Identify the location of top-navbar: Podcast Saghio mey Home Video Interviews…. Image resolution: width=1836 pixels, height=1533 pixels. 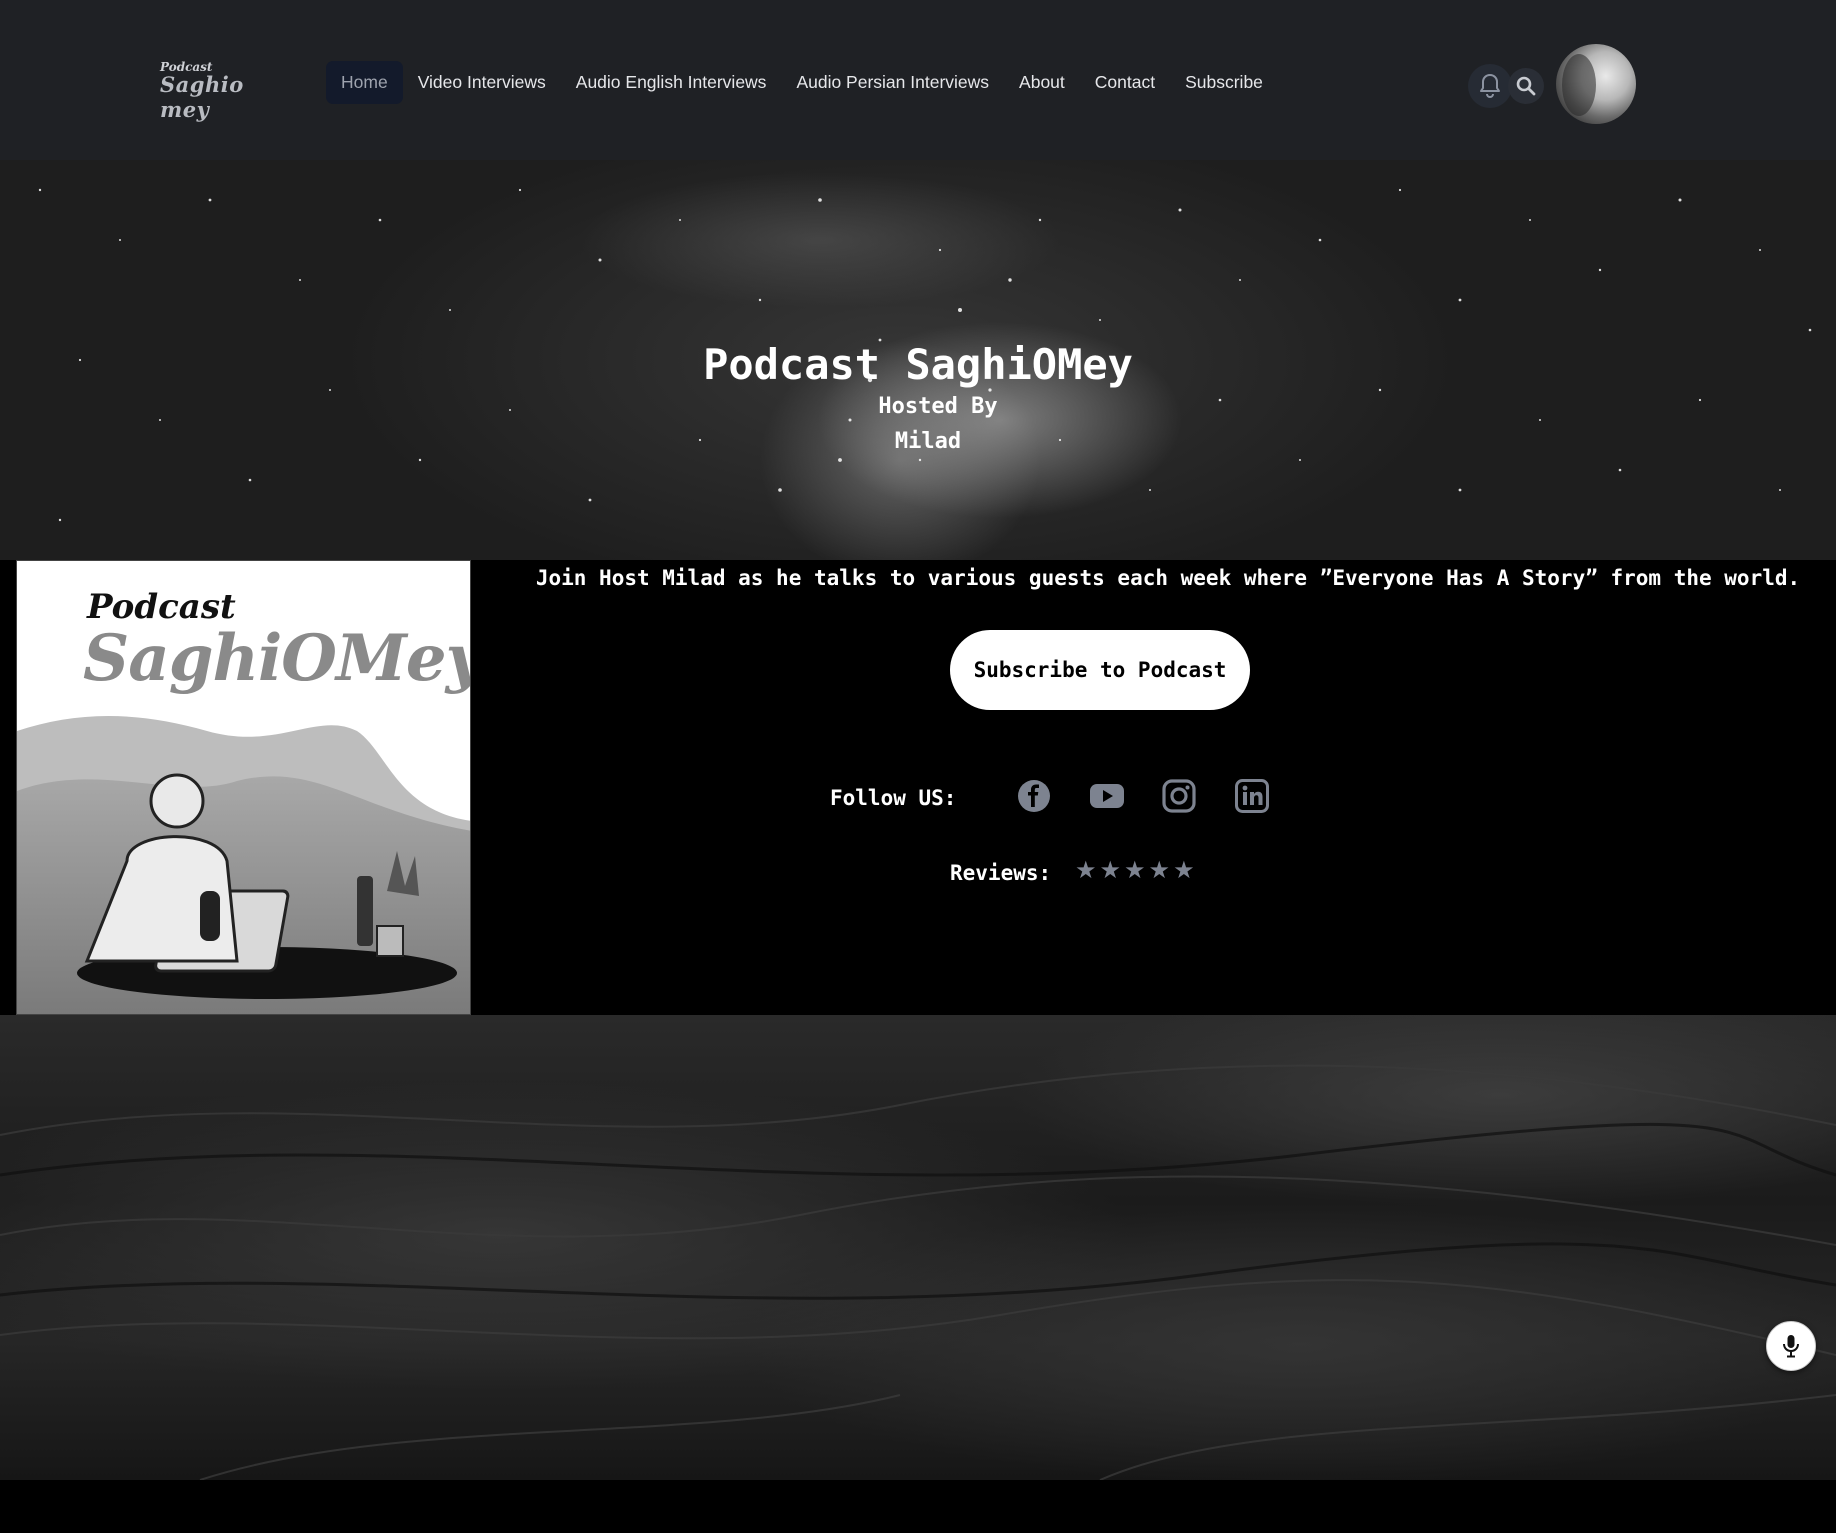
(918, 80).